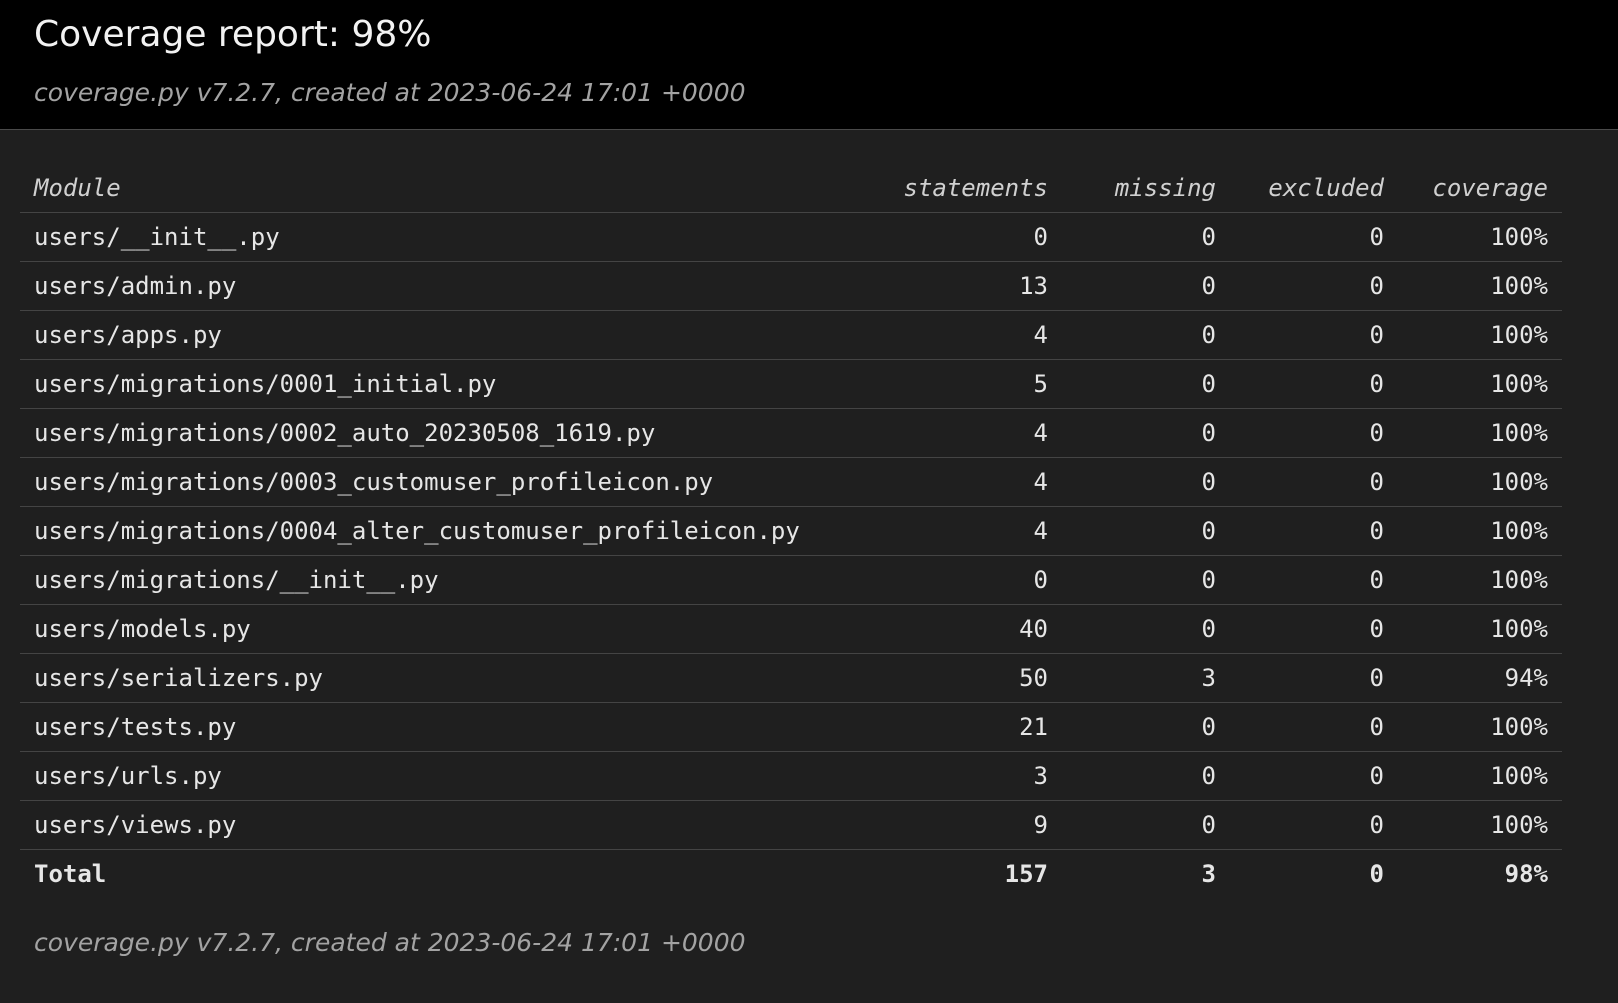 The width and height of the screenshot is (1618, 1003). Describe the element at coordinates (1480, 188) in the screenshot. I see `column-header-coverage: coverage` at that location.